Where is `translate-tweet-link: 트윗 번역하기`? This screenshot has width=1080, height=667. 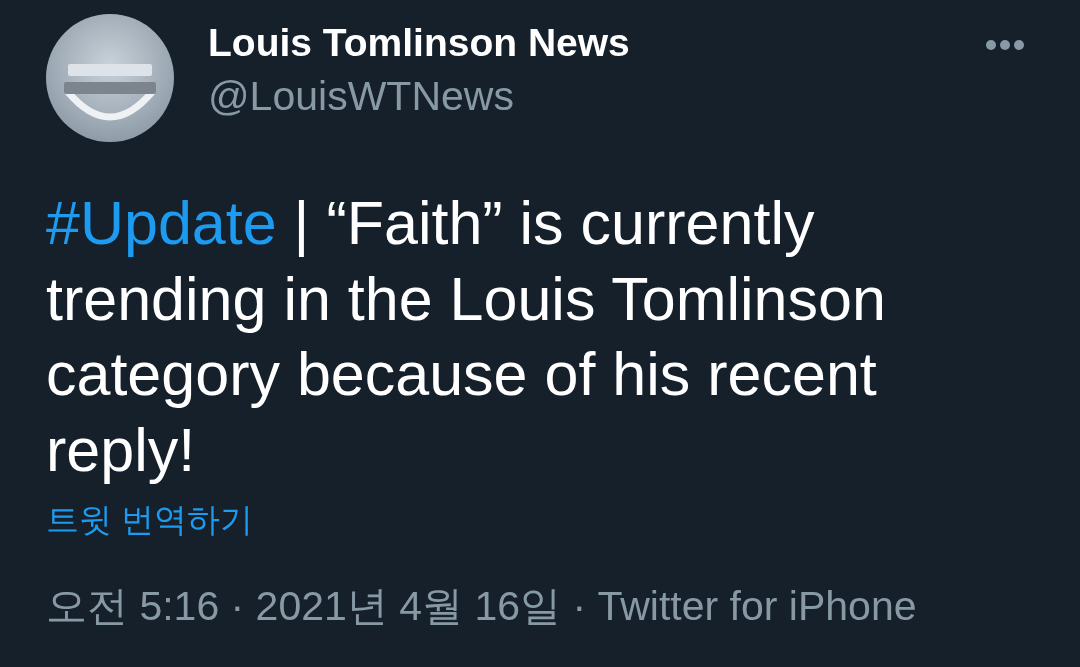 translate-tweet-link: 트윗 번역하기 is located at coordinates (150, 520).